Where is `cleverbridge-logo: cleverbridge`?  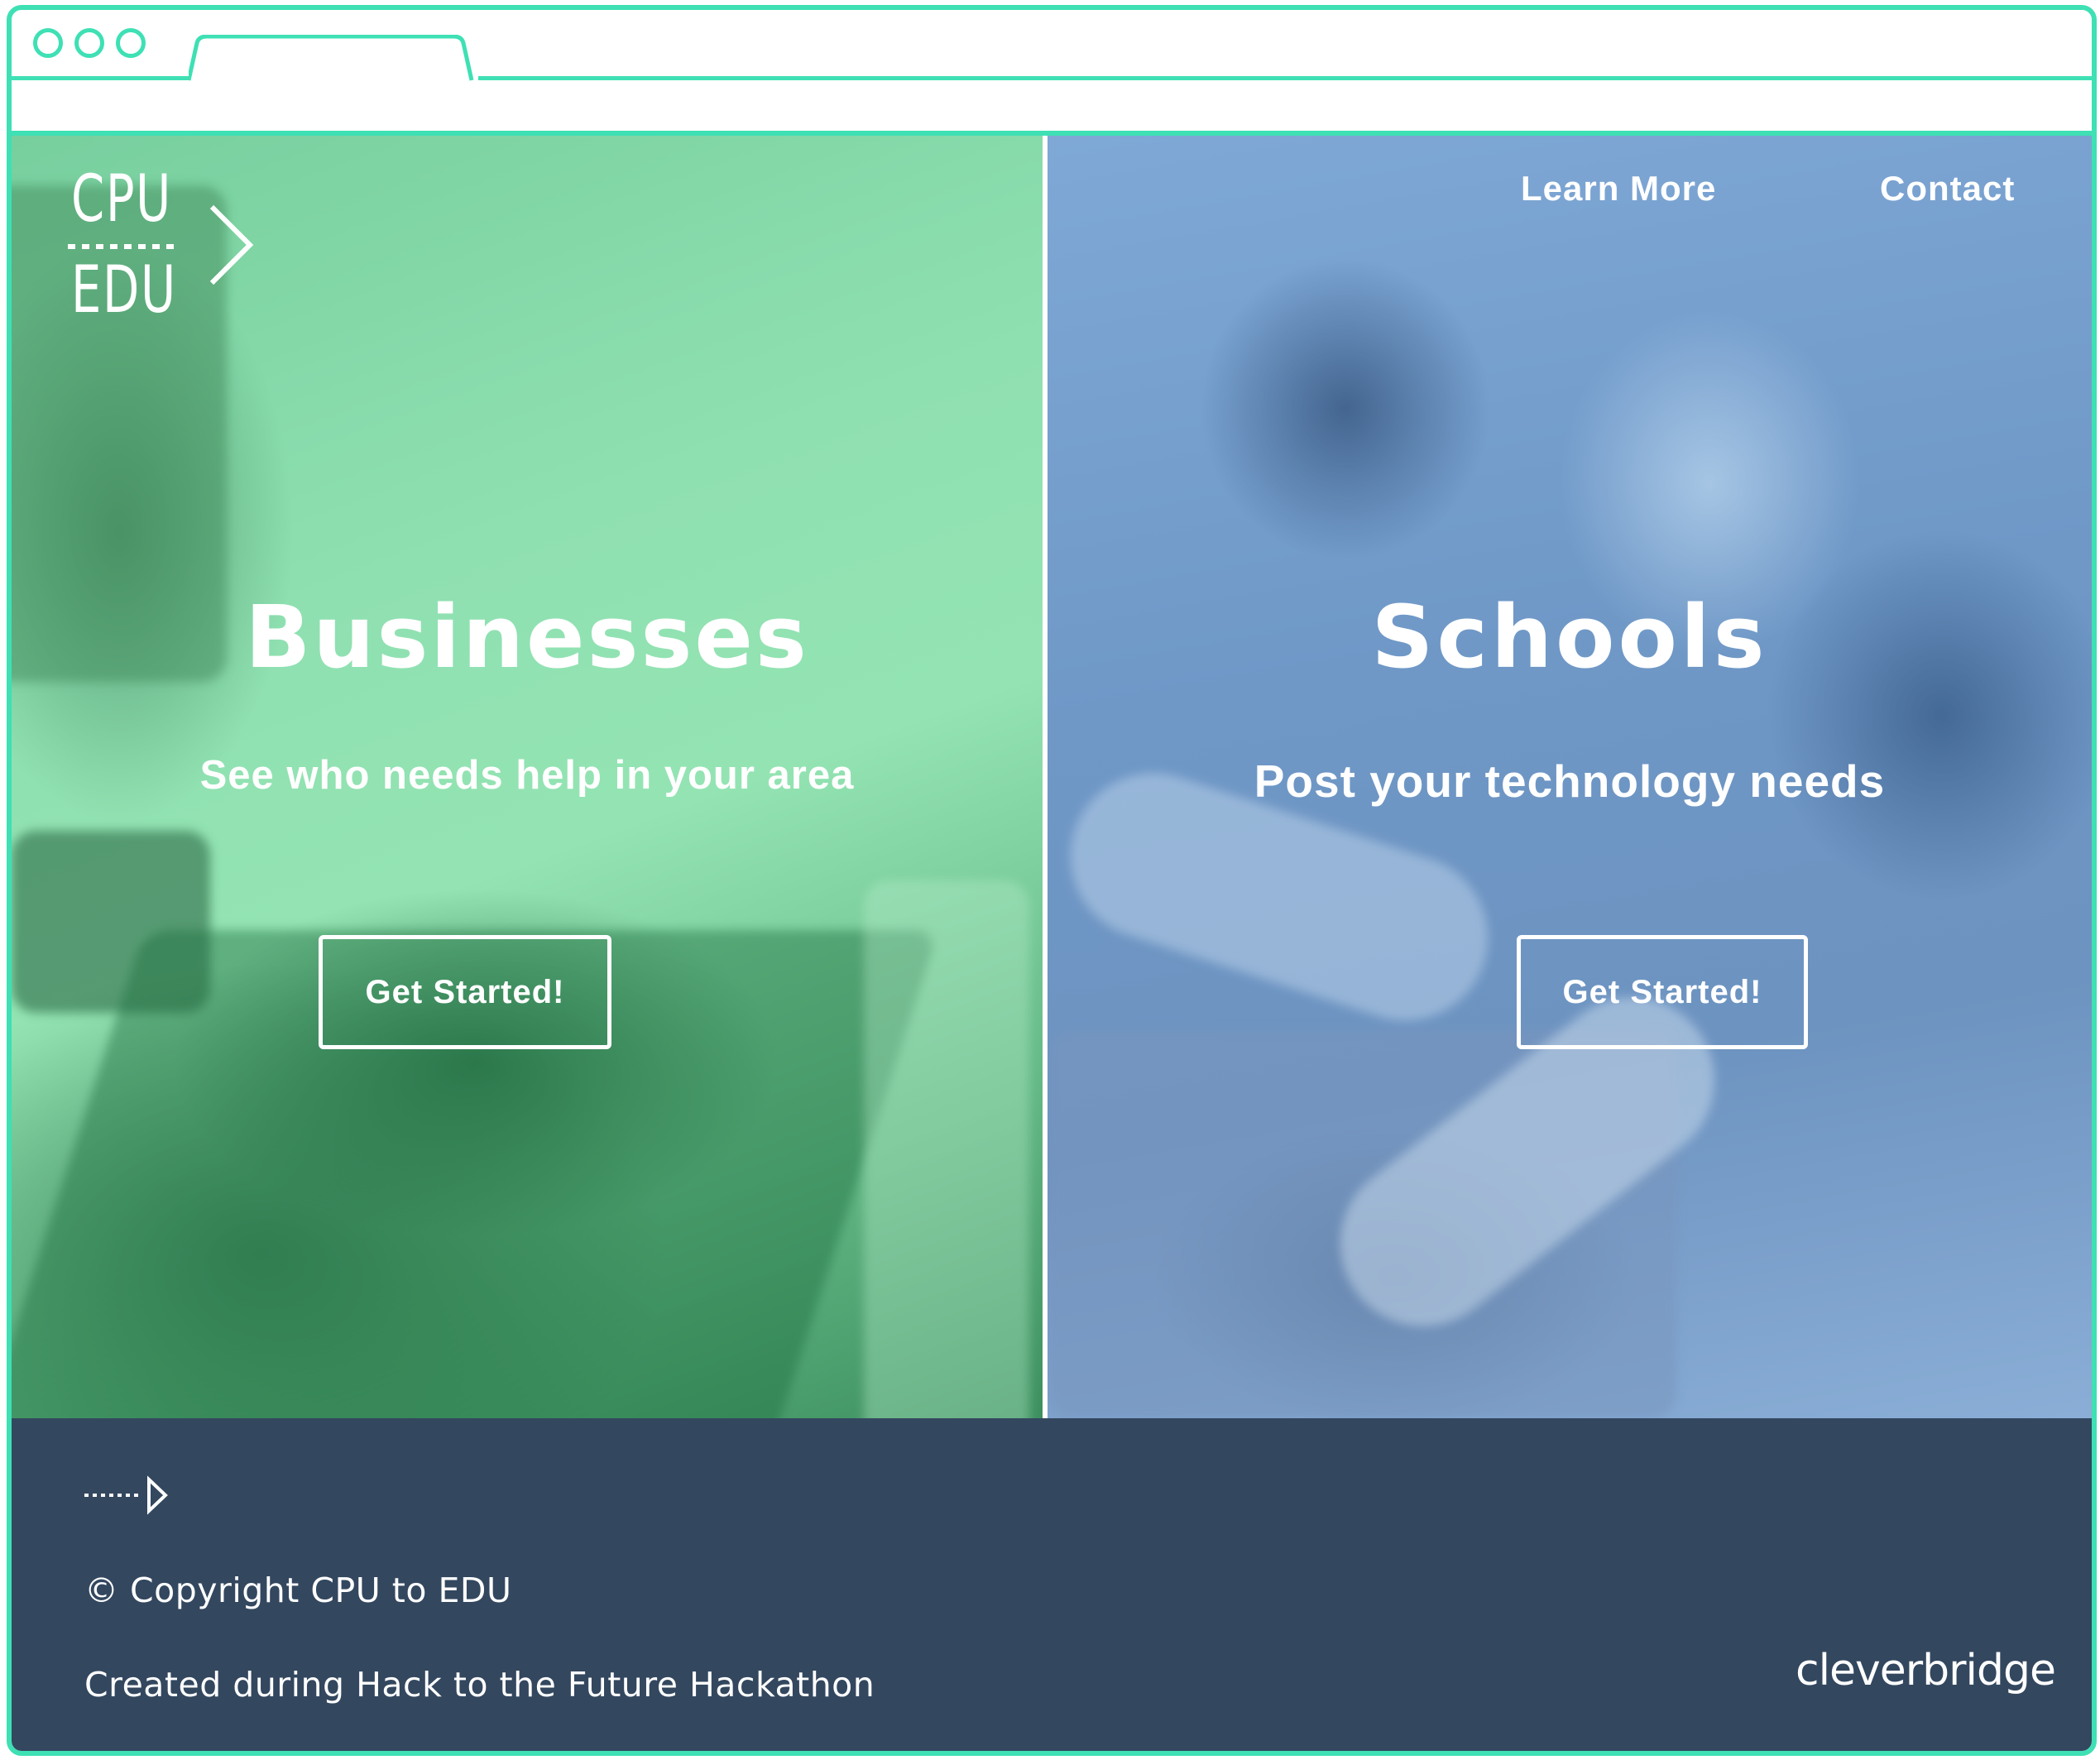 cleverbridge-logo: cleverbridge is located at coordinates (1926, 1670).